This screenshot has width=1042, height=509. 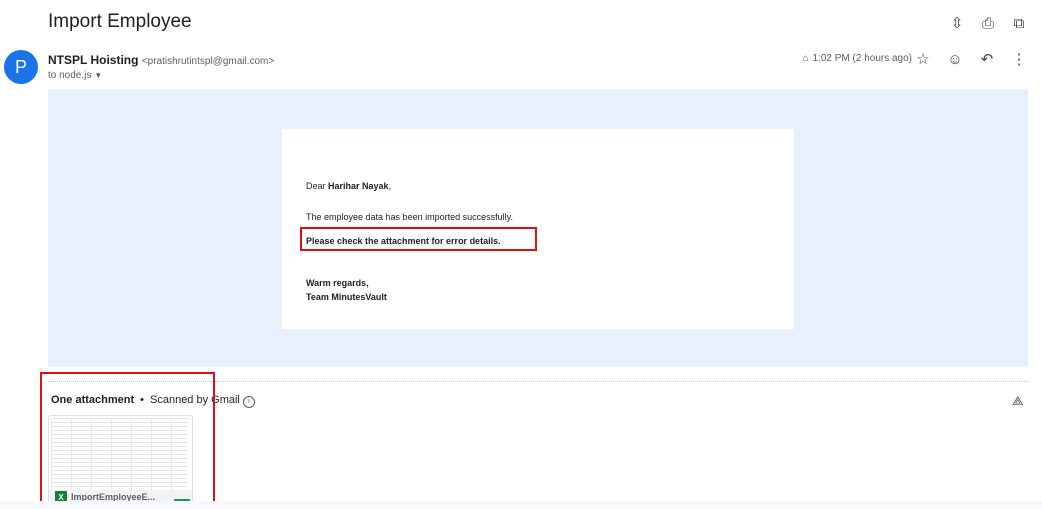 What do you see at coordinates (390, 186) in the screenshot?
I see `greeting-suffix: ,` at bounding box center [390, 186].